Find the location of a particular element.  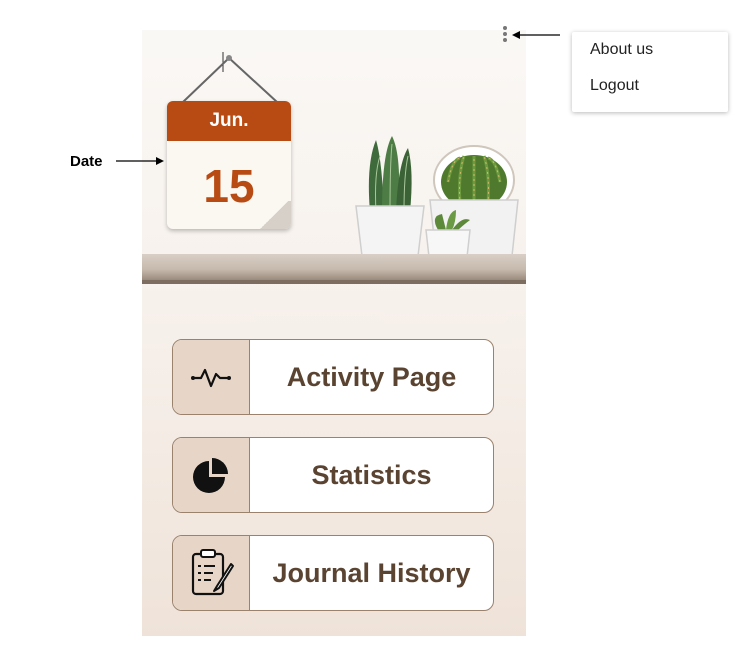

menu-item-about-us: About us is located at coordinates (650, 50).